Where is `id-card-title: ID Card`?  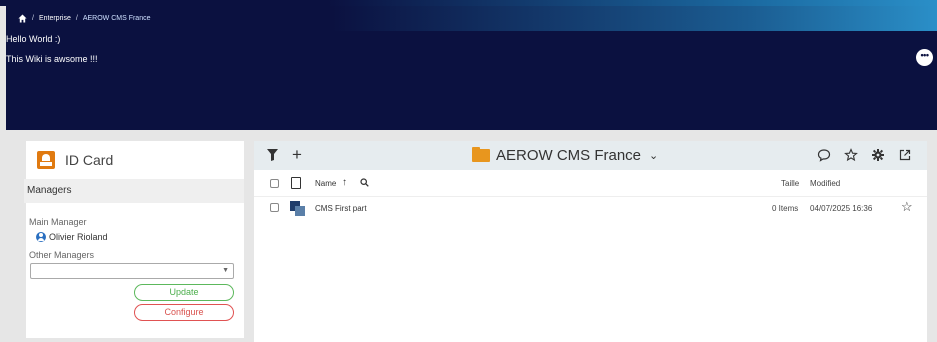
id-card-title: ID Card is located at coordinates (89, 160).